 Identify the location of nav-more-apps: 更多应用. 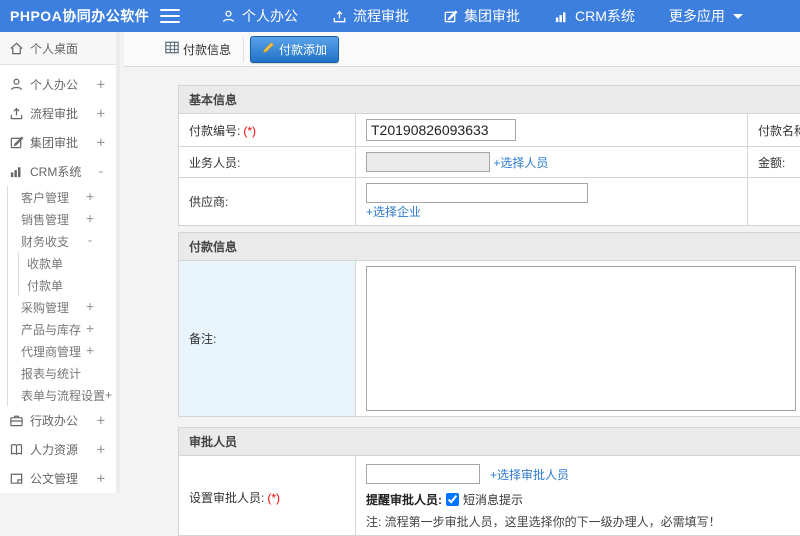
(706, 16).